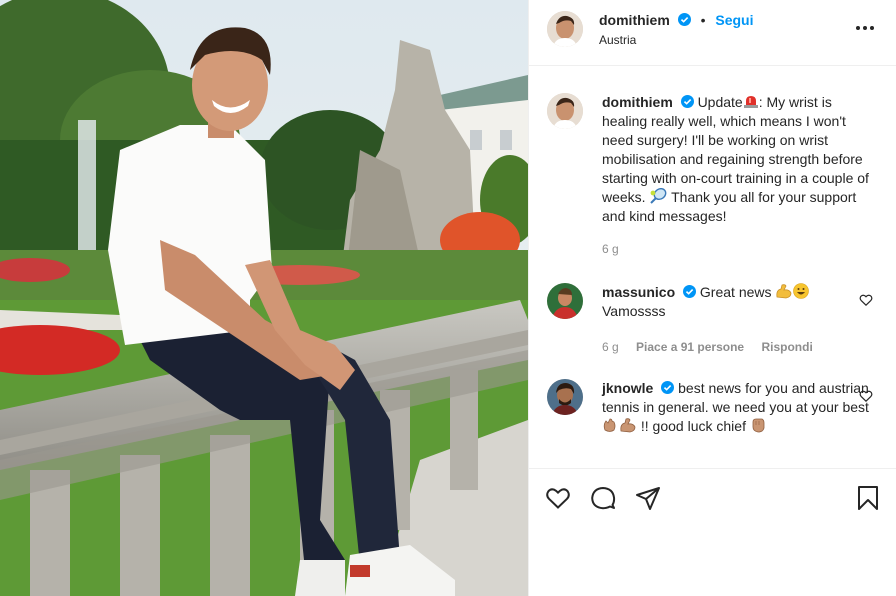 Image resolution: width=896 pixels, height=596 pixels. I want to click on caption-meta: 6 g, so click(617, 249).